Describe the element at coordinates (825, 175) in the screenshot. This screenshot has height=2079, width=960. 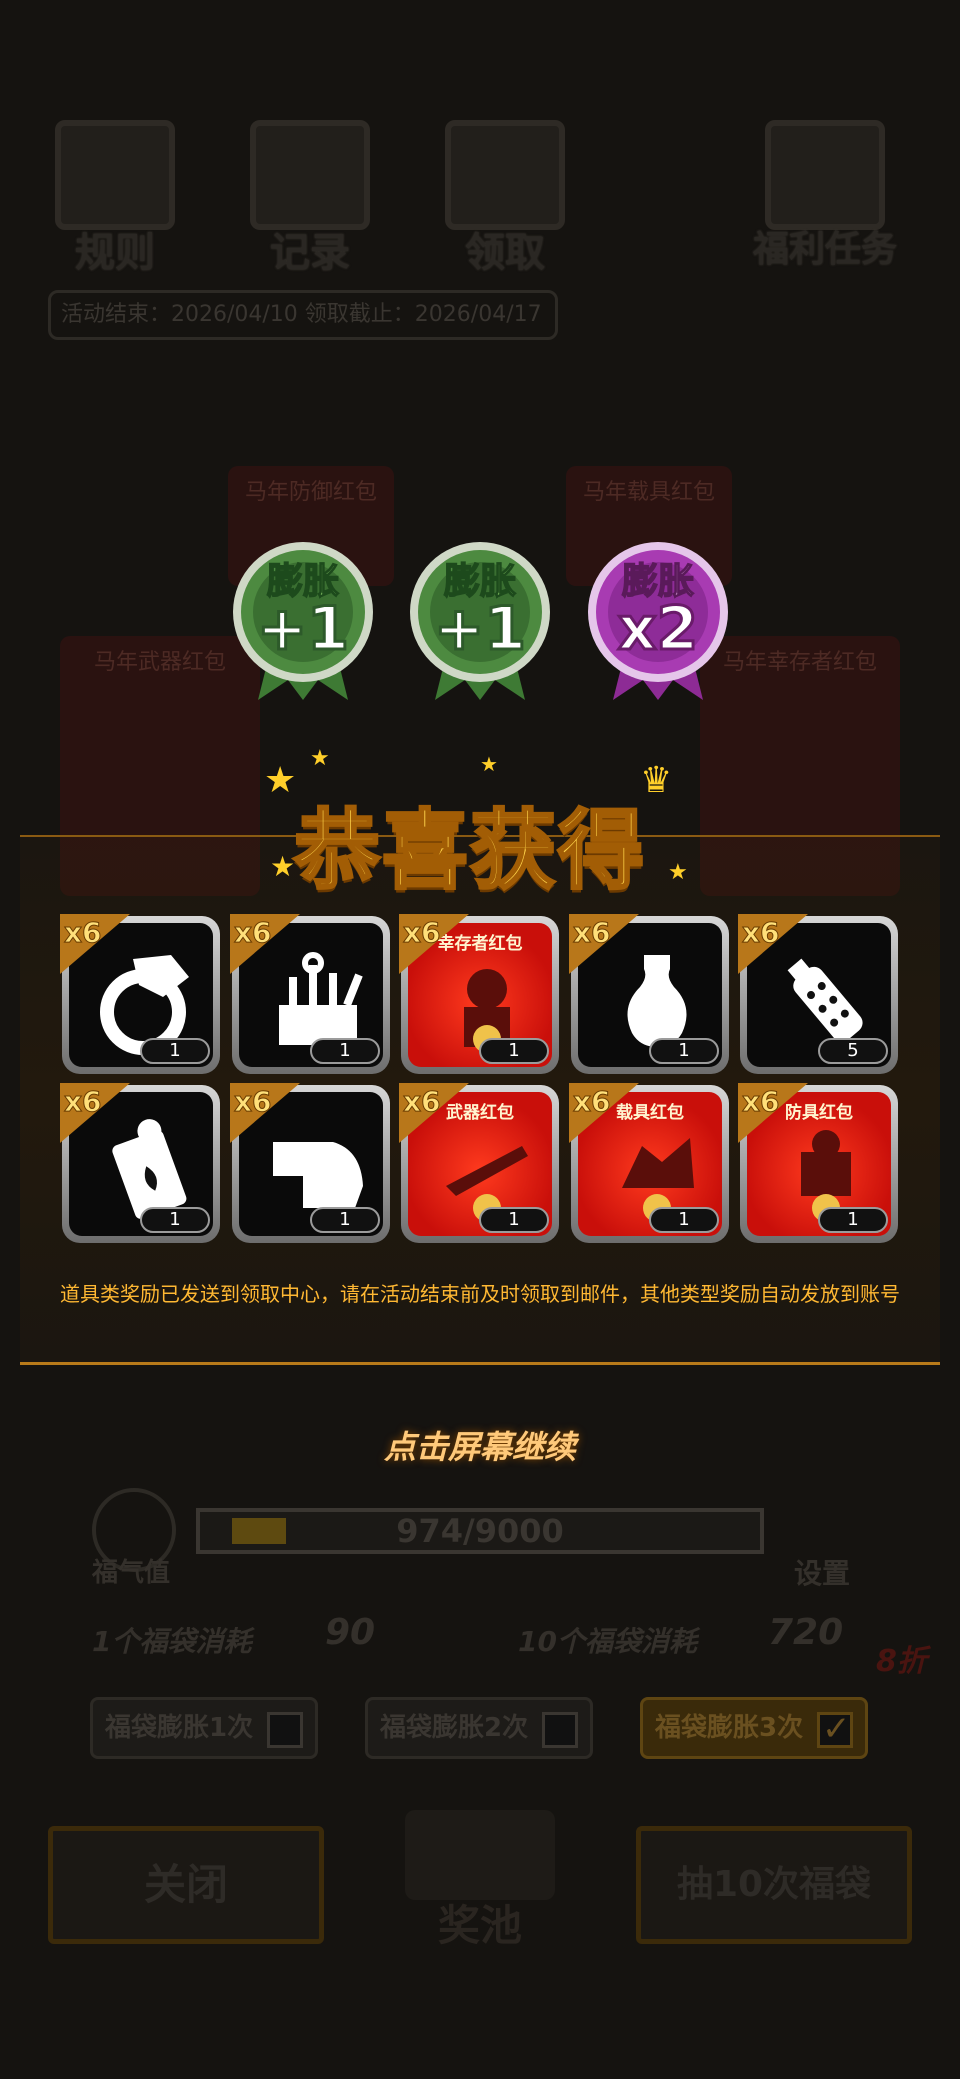
I see `target-icon` at that location.